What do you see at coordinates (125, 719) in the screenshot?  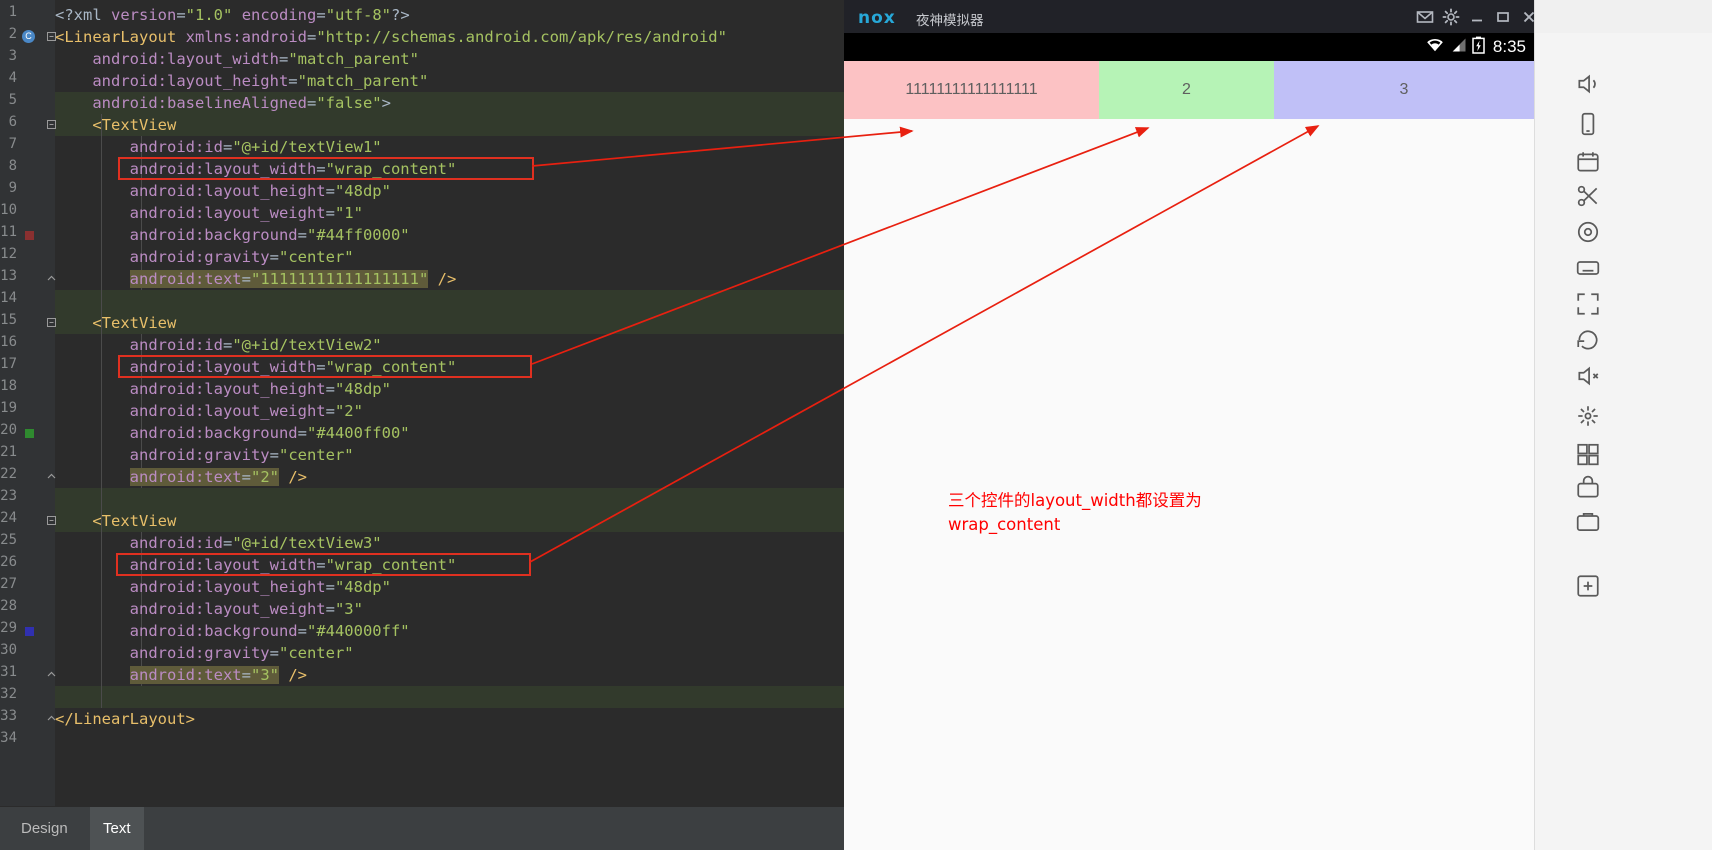 I see `code-line: </LinearLayout>` at bounding box center [125, 719].